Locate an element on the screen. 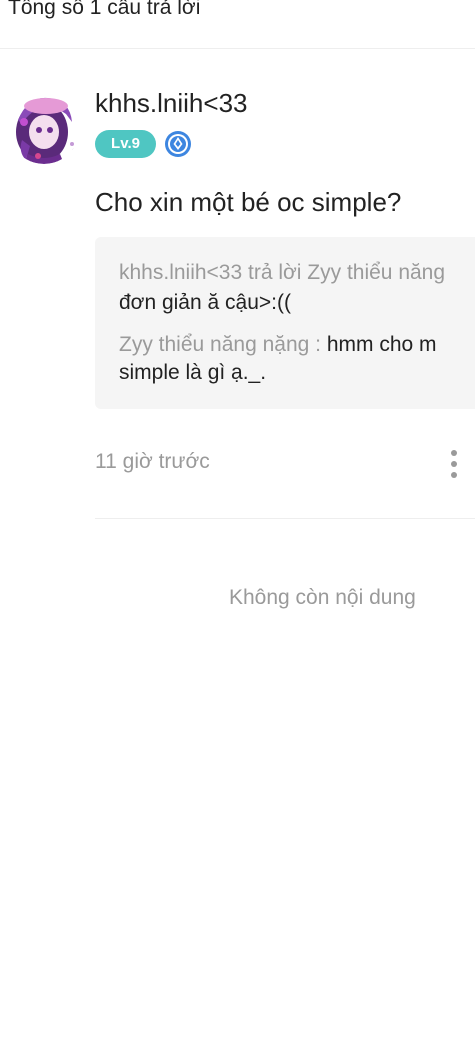  timestamp: 11 giờ trước is located at coordinates (152, 461).